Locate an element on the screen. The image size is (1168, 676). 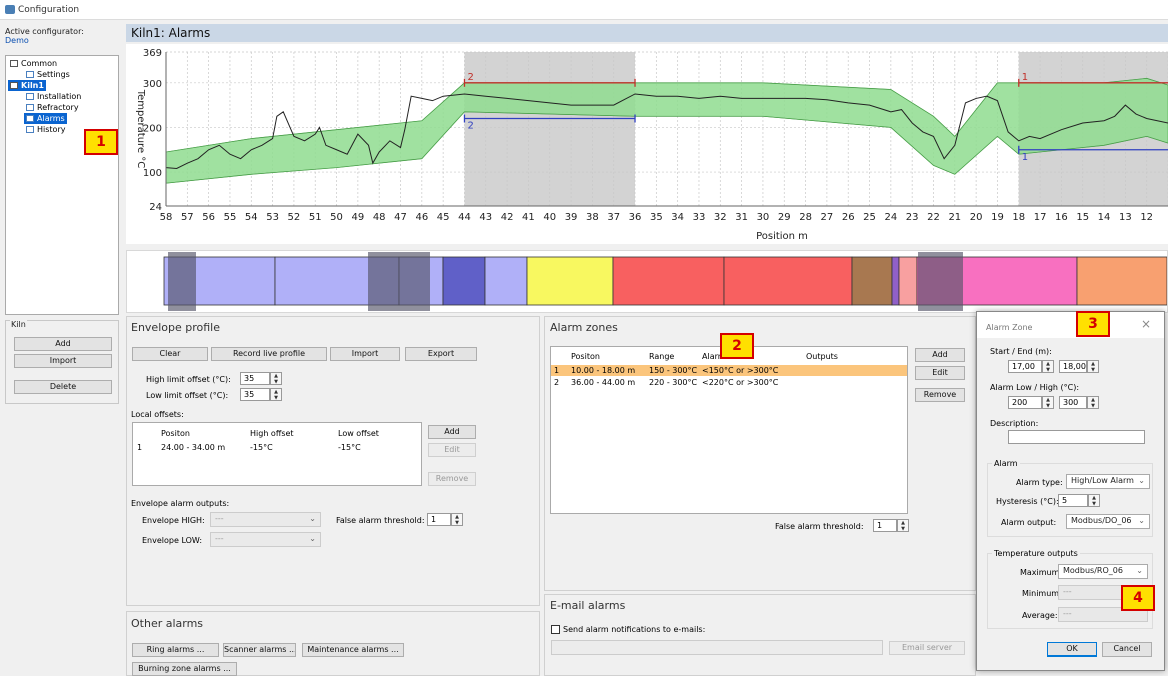
tree-item-history: History is located at coordinates (45, 129).